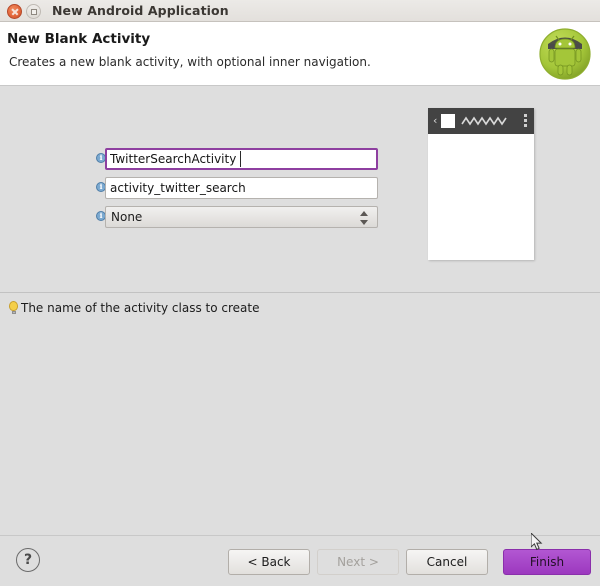  I want to click on next-button: Next >, so click(358, 562).